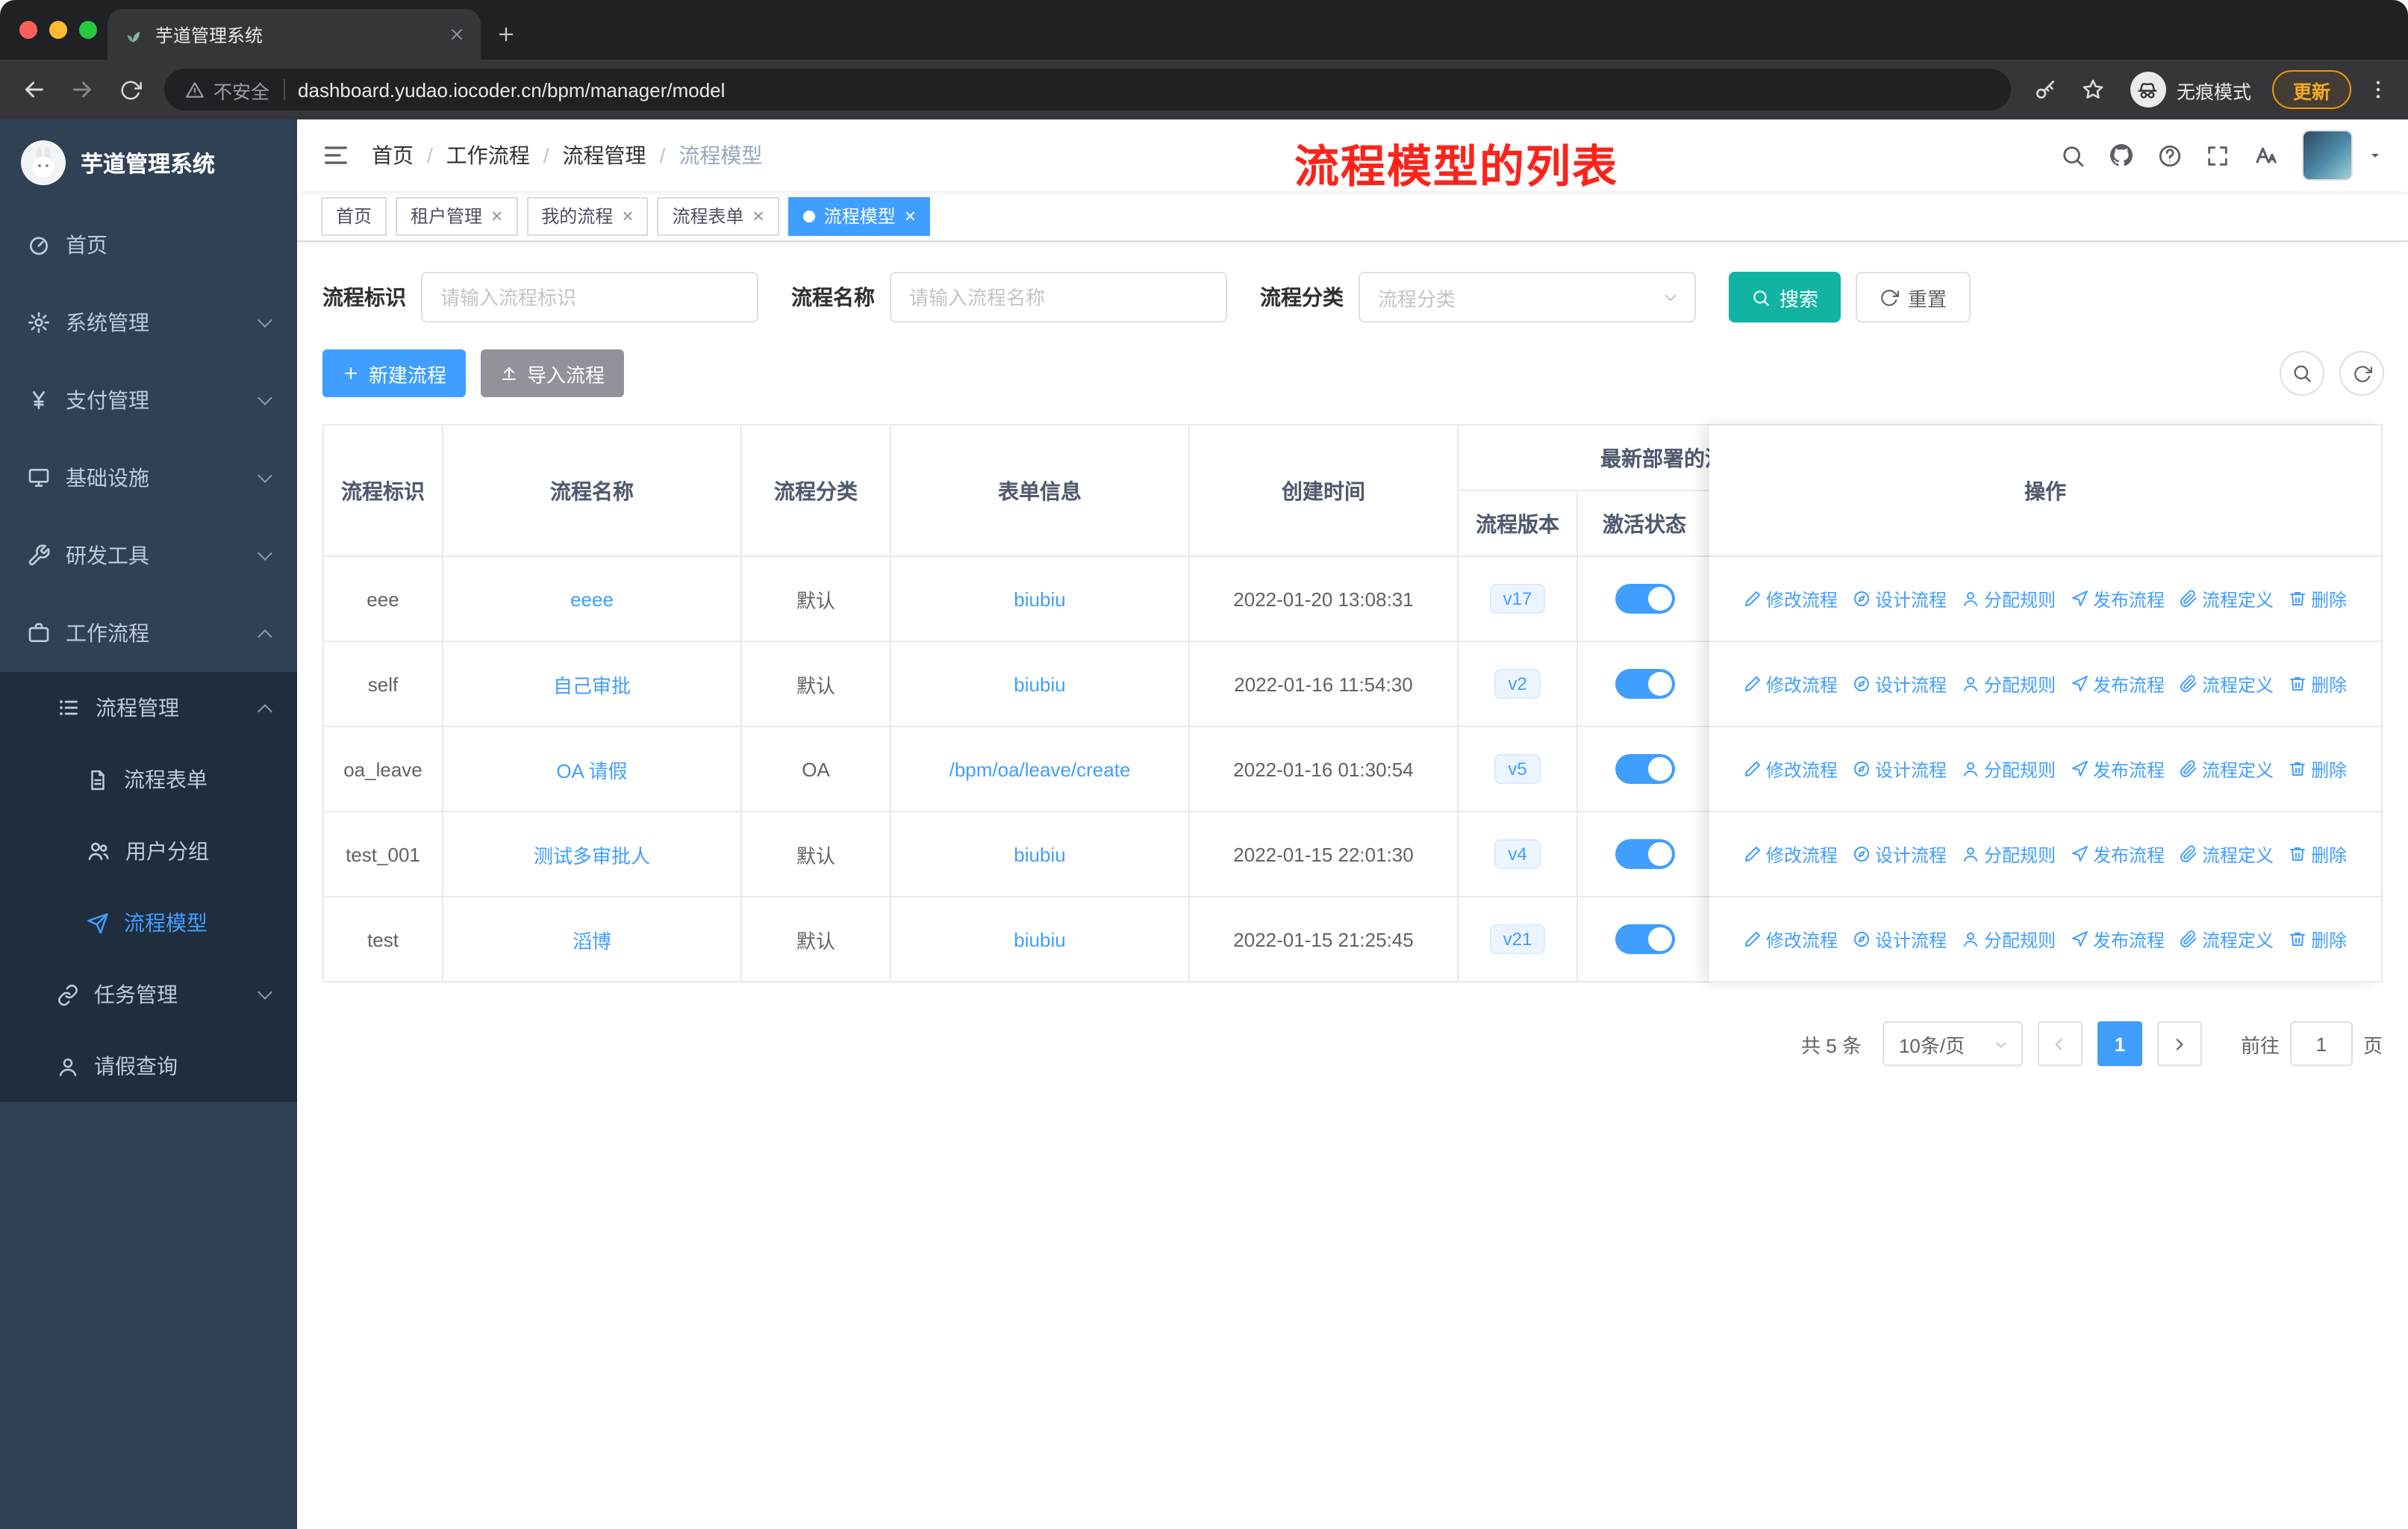 This screenshot has height=1529, width=2408. Describe the element at coordinates (591, 769) in the screenshot. I see `process-name-link: OA 请假` at that location.